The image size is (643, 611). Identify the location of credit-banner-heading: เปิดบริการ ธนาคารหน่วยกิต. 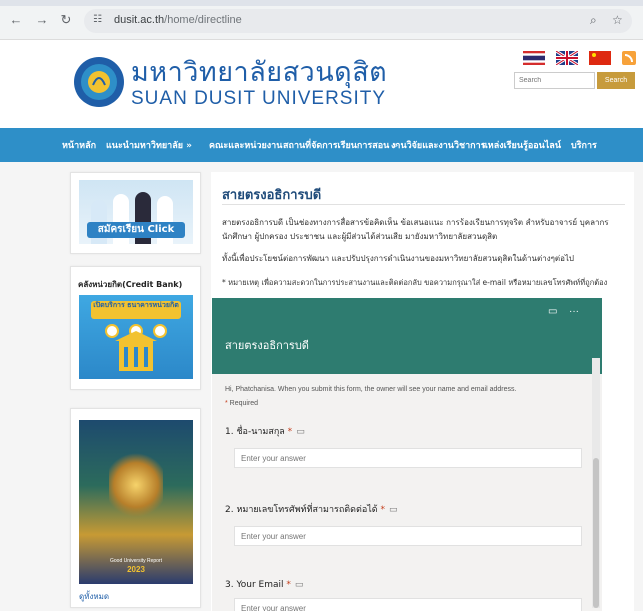
(136, 310).